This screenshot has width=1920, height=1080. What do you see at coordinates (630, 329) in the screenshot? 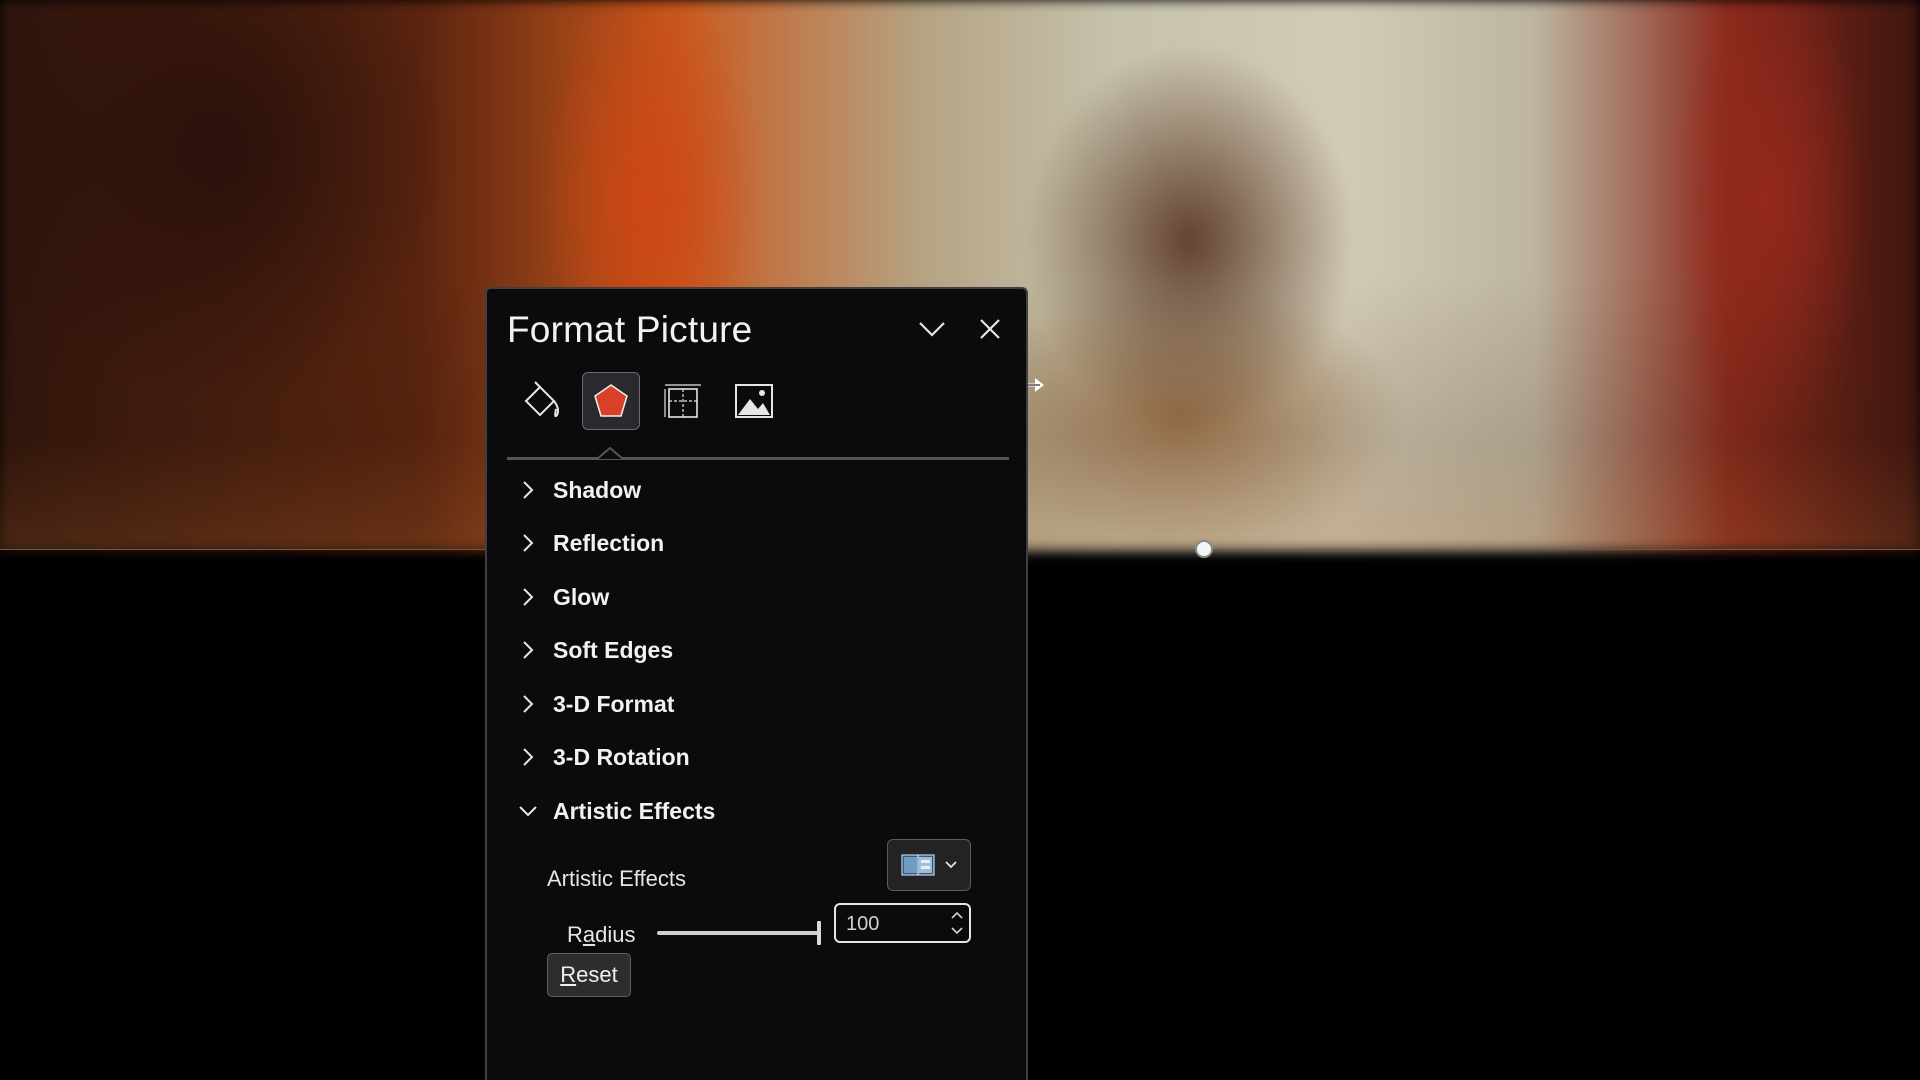
I see `pane-title: Format Picture` at bounding box center [630, 329].